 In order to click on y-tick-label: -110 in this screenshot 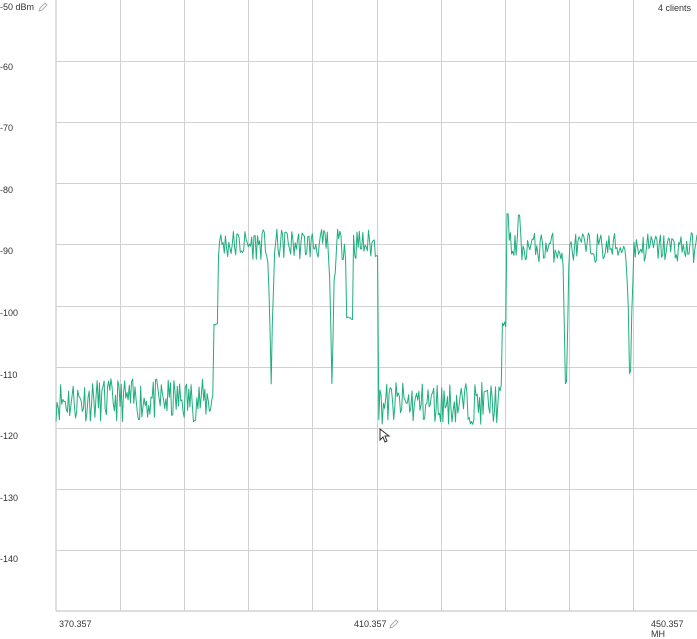, I will do `click(9, 375)`.